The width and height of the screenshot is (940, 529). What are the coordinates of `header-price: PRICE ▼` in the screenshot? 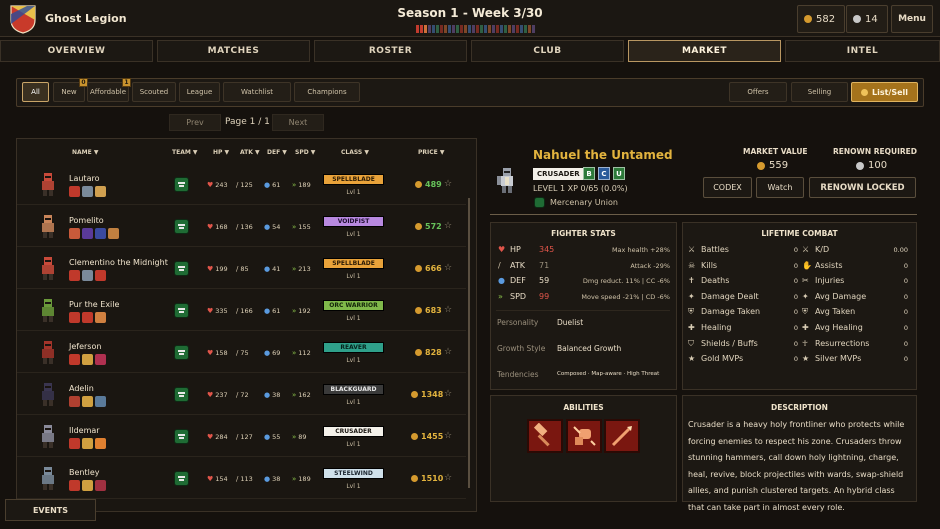 It's located at (431, 152).